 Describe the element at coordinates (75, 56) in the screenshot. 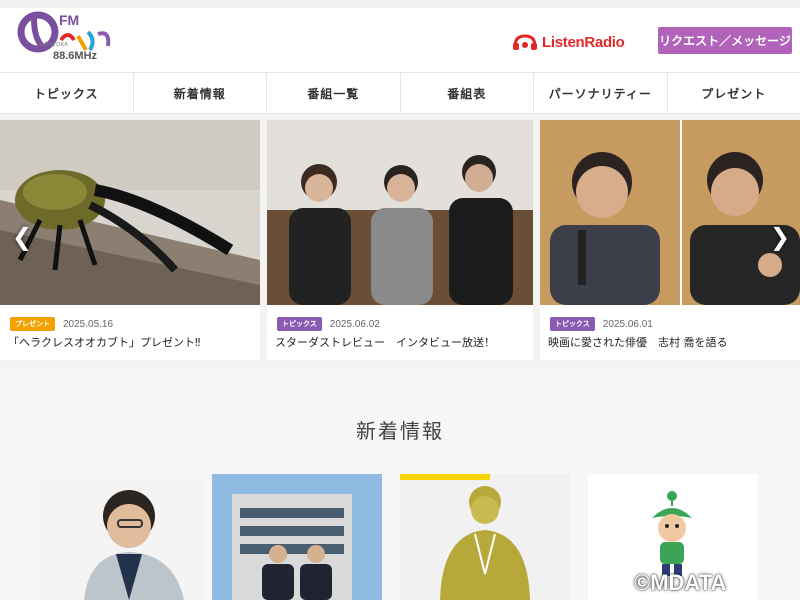

I see `logo-frequency: 88.6MHz` at that location.